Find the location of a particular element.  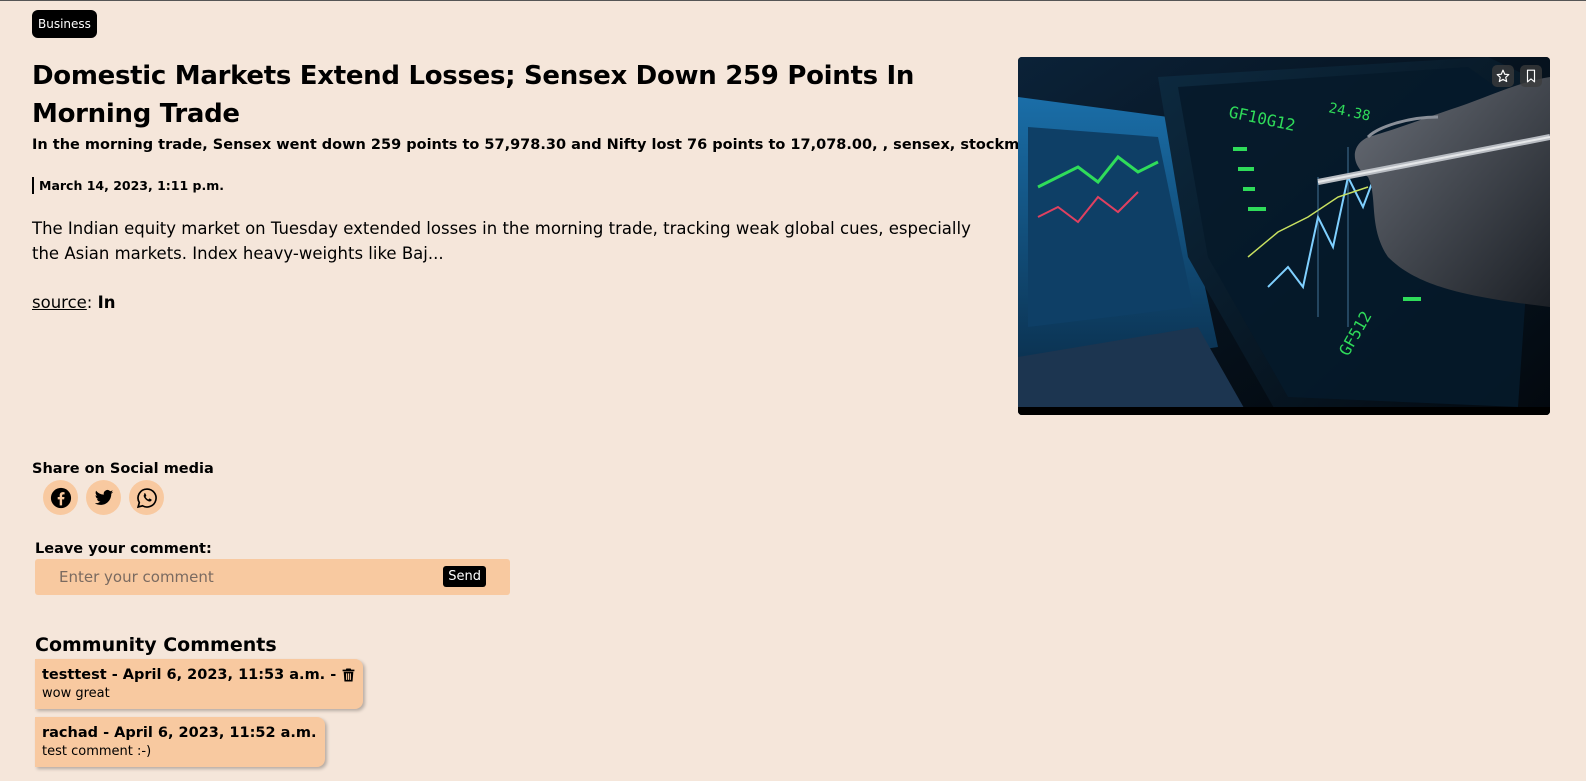

share-twitter-button is located at coordinates (103, 497).